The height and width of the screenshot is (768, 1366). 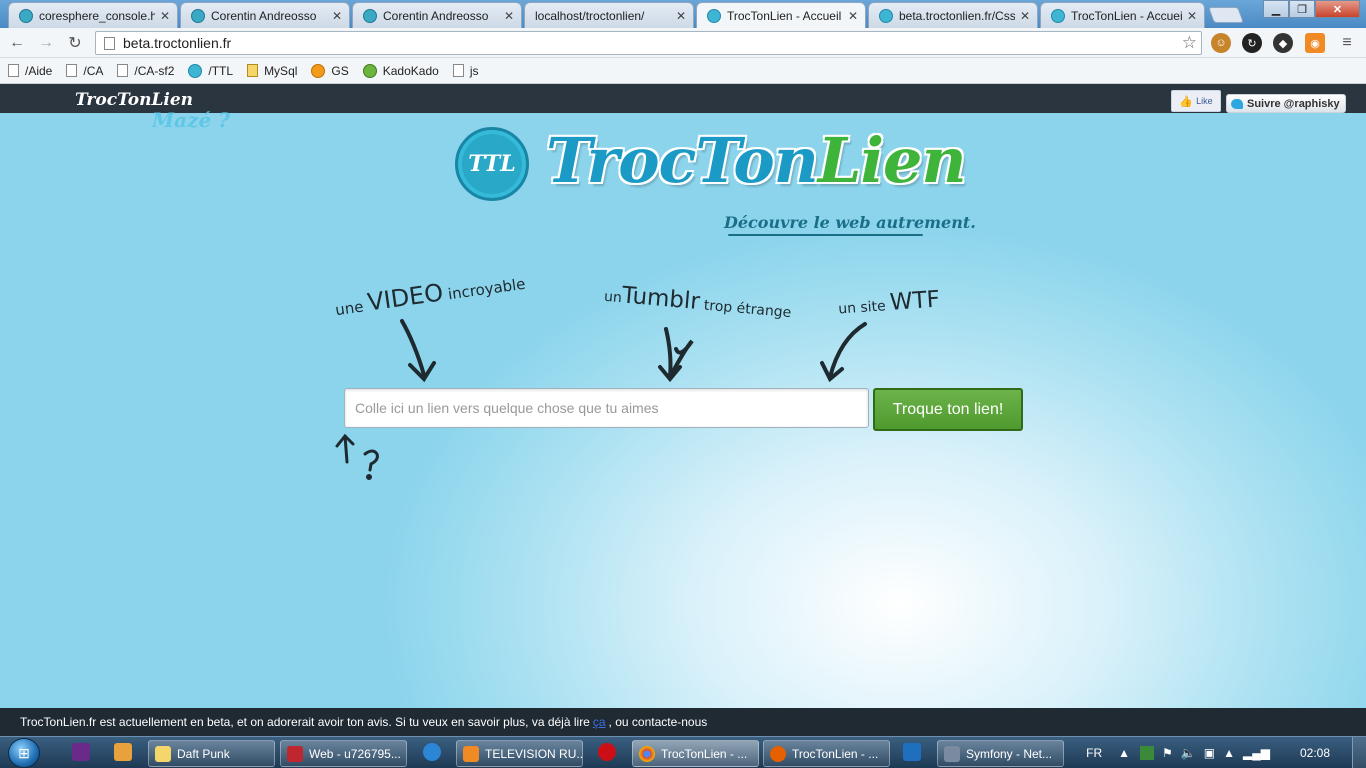 I want to click on logo-badge: TTL, so click(x=492, y=164).